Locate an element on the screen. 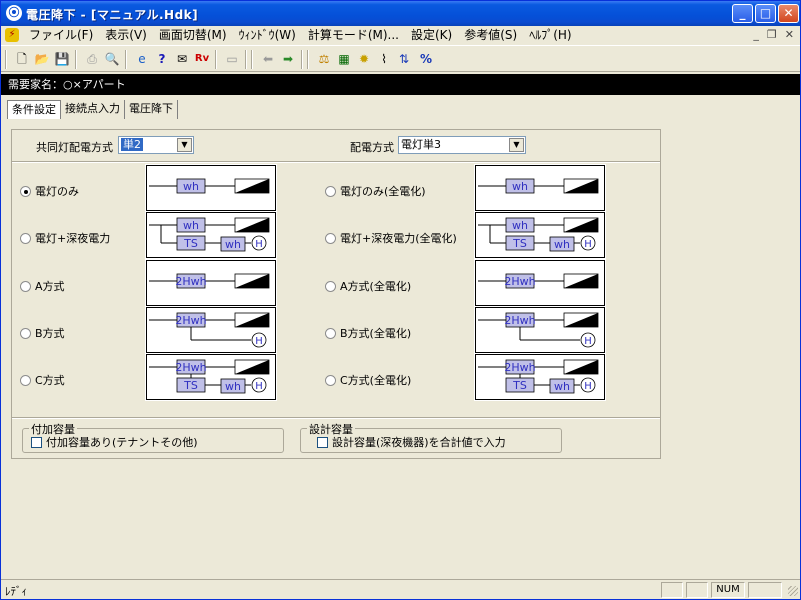  option-b-method-all-electric: B方式(全電化) is located at coordinates (368, 333).